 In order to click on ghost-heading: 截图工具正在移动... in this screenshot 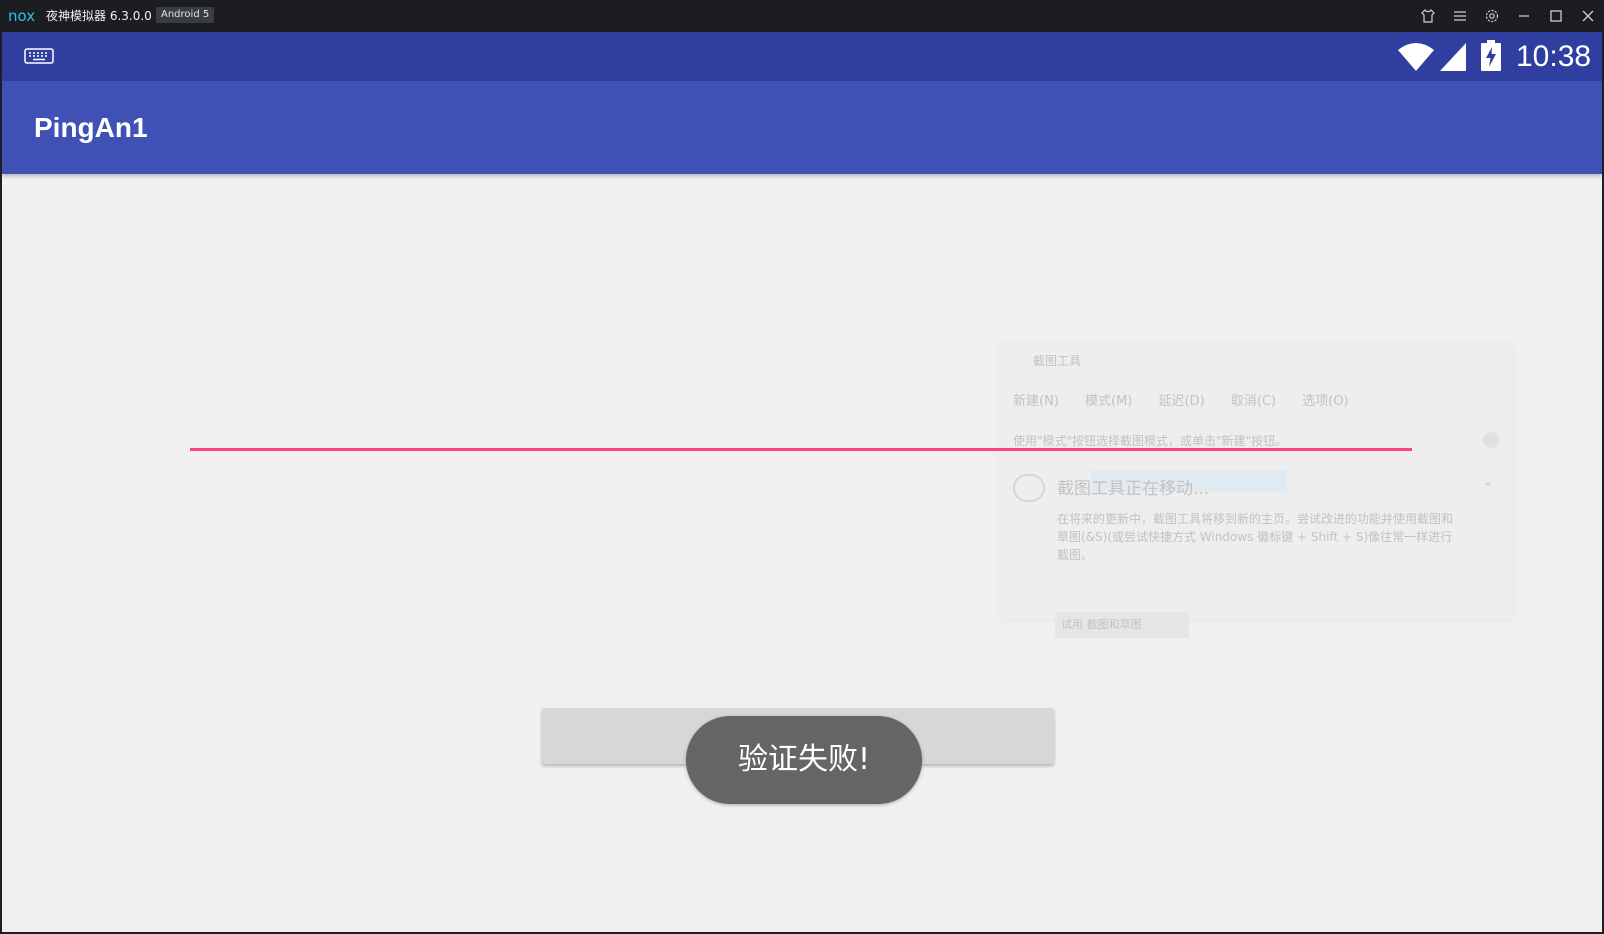, I will do `click(1133, 489)`.